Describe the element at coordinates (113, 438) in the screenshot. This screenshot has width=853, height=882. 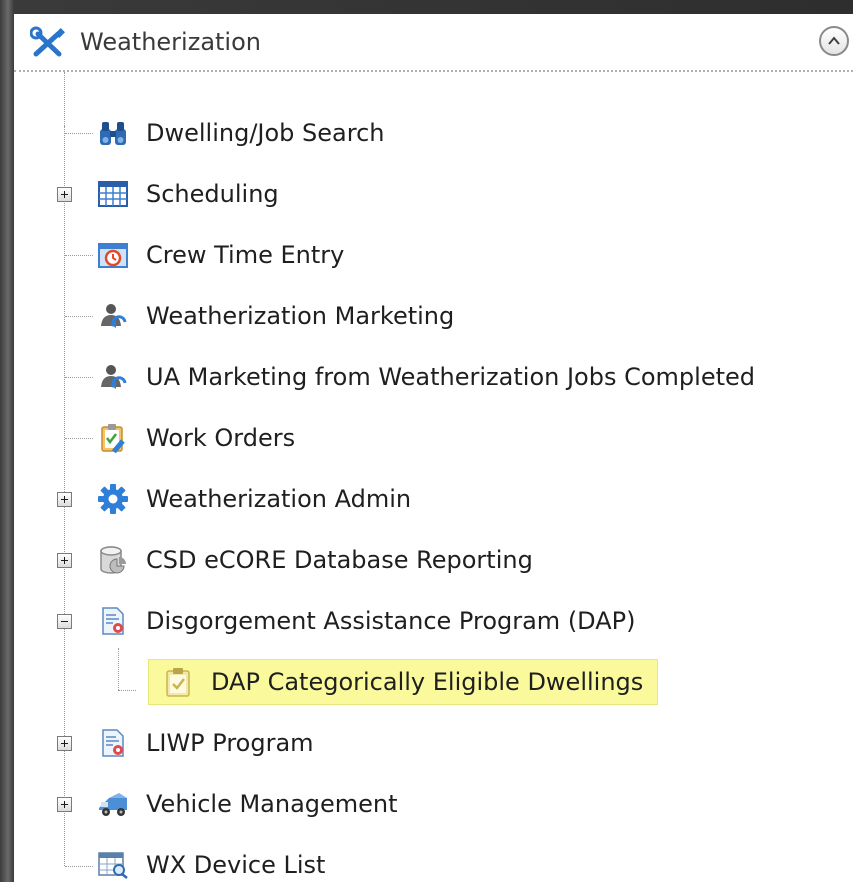
I see `clipboard-pencil-icon` at that location.